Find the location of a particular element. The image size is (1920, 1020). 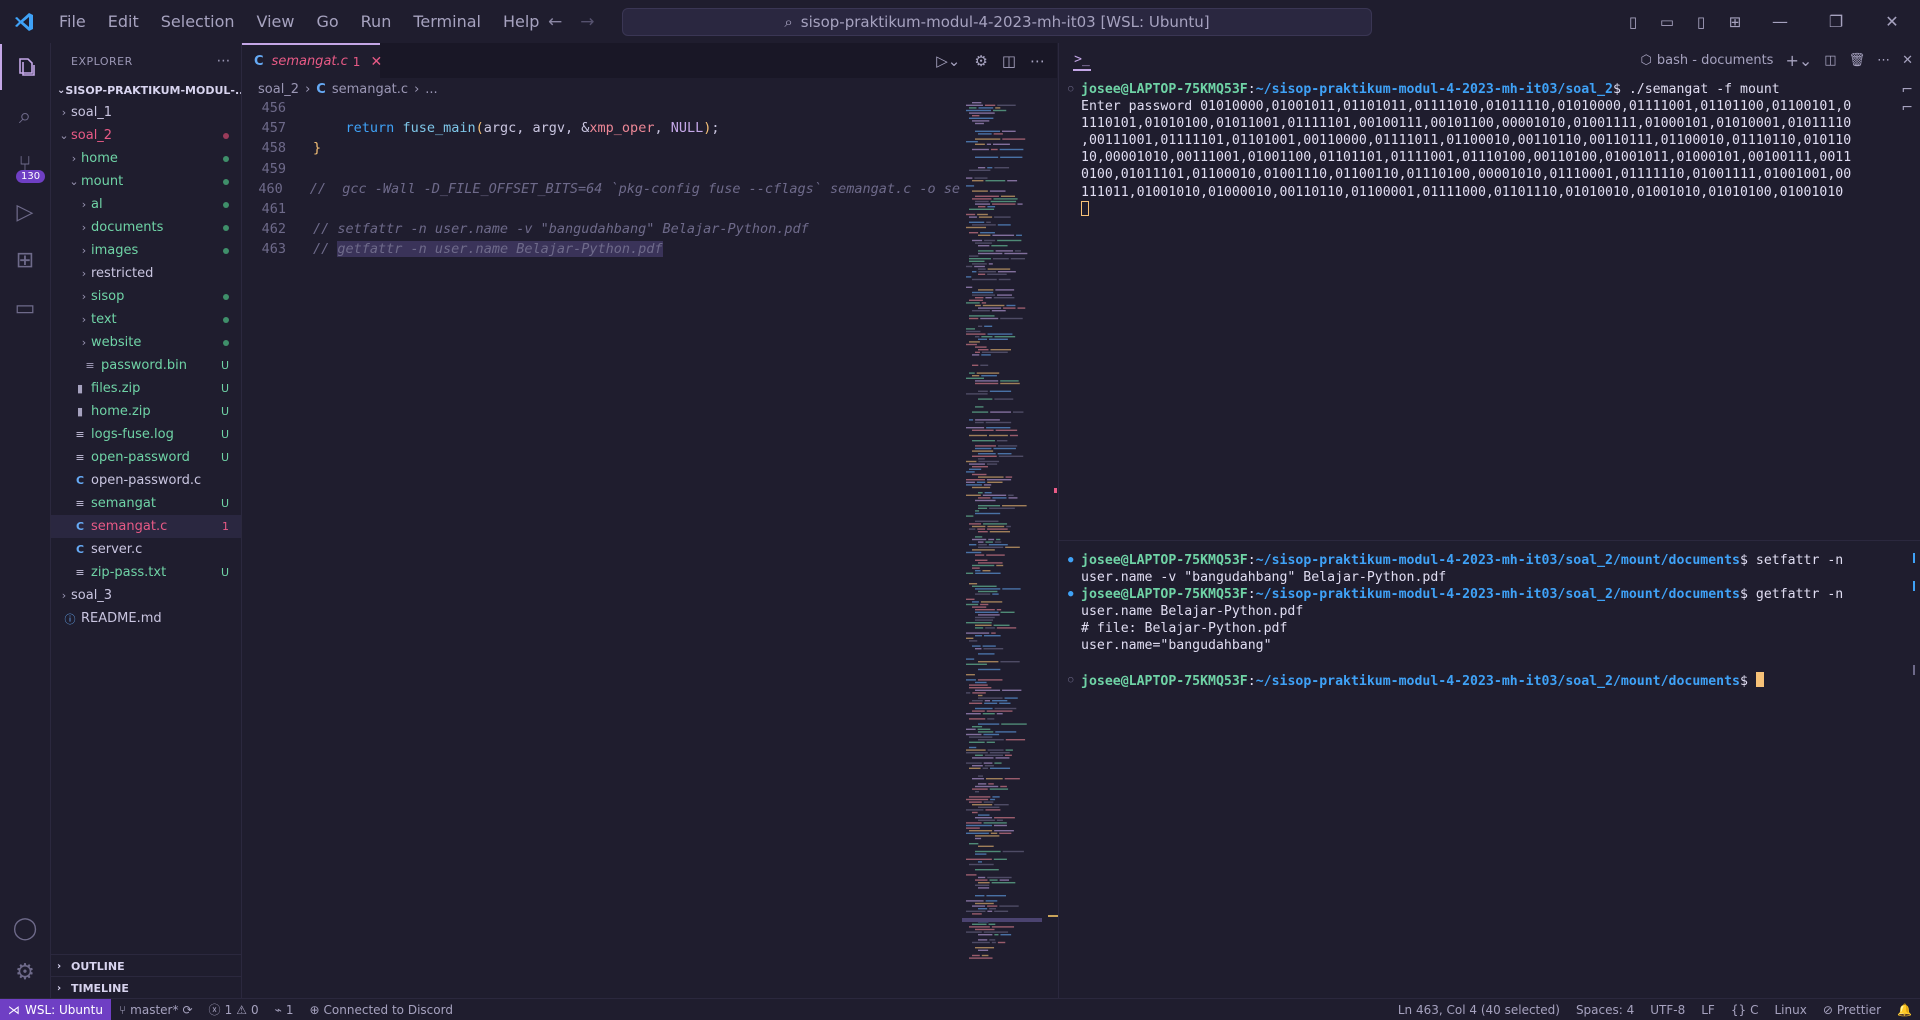

terminal-icon: >_ is located at coordinates (1082, 61).